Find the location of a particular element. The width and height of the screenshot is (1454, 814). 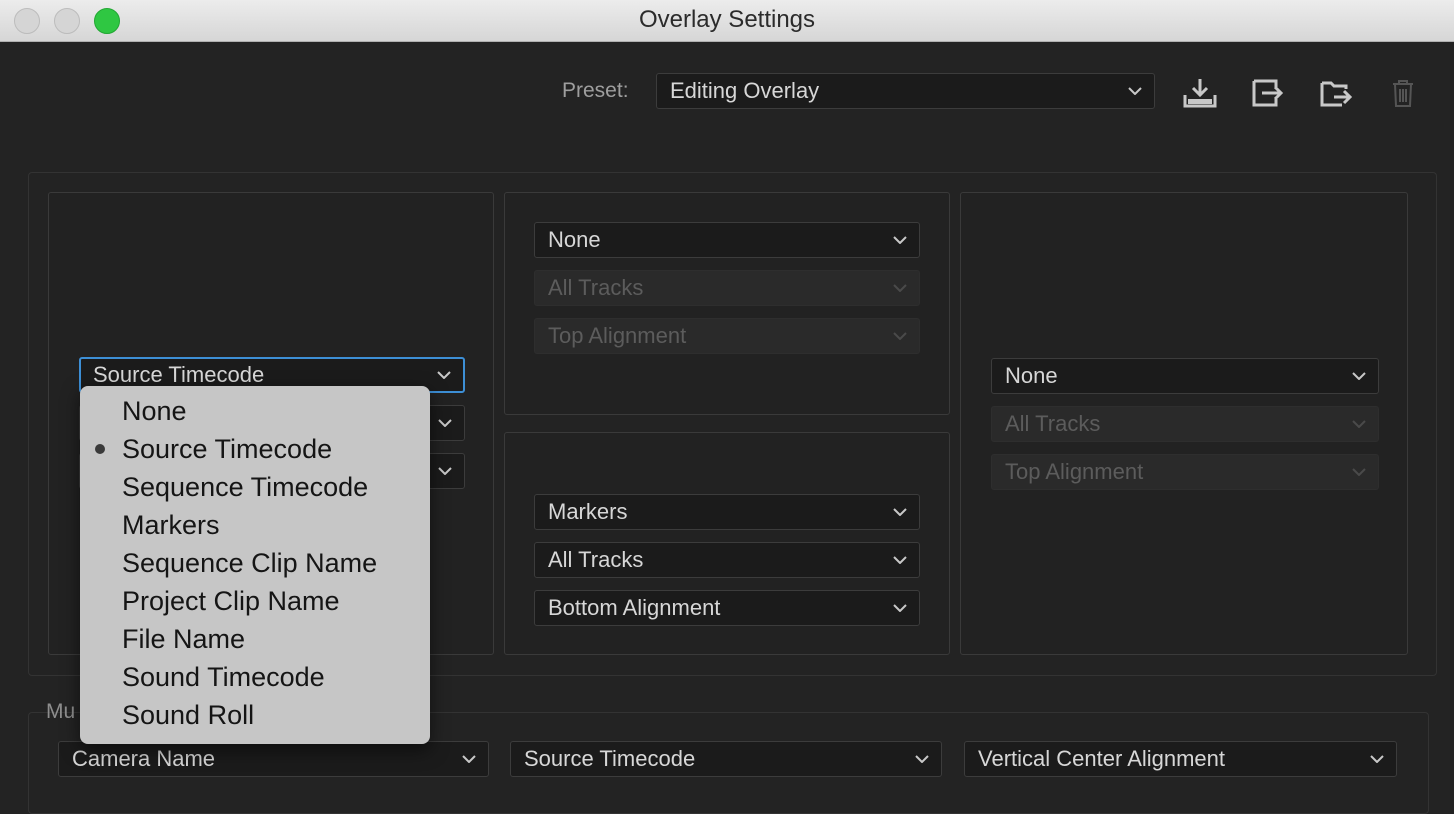

menu-item-source-timecode: Source Timecode is located at coordinates (227, 449).